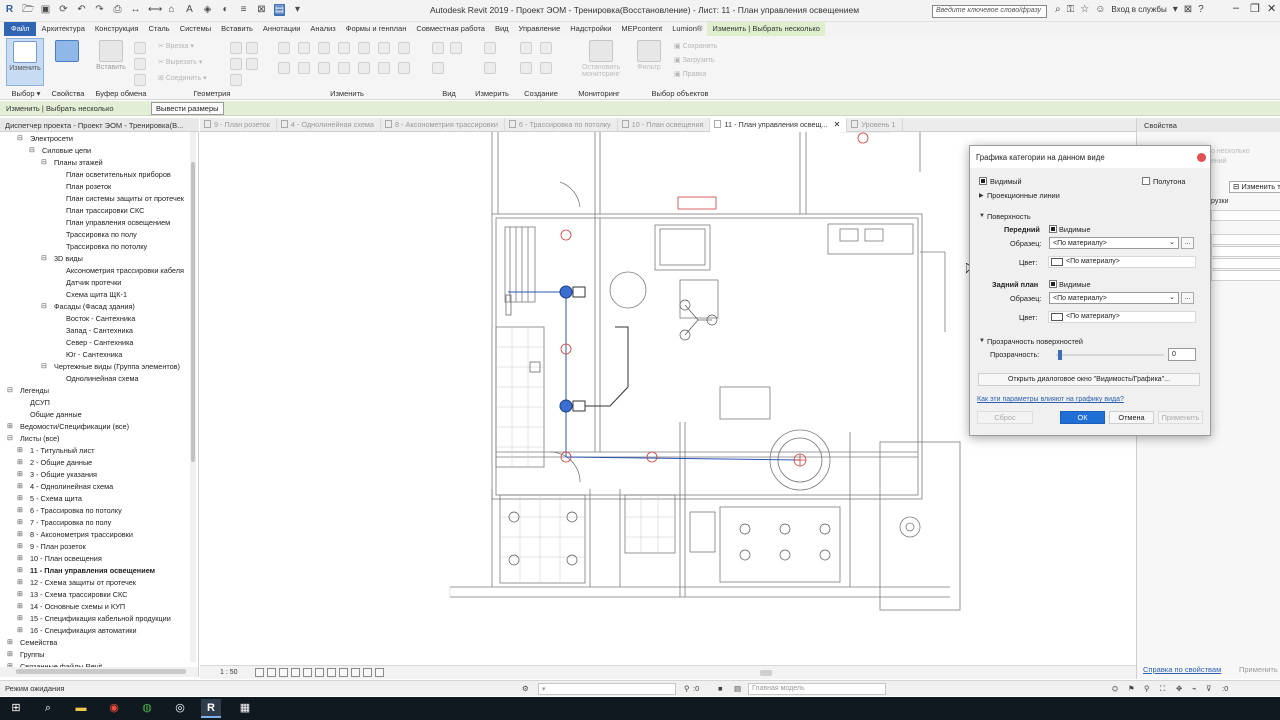 Image resolution: width=1280 pixels, height=720 pixels. Describe the element at coordinates (540, 29) in the screenshot. I see `tab-manage: Управление` at that location.